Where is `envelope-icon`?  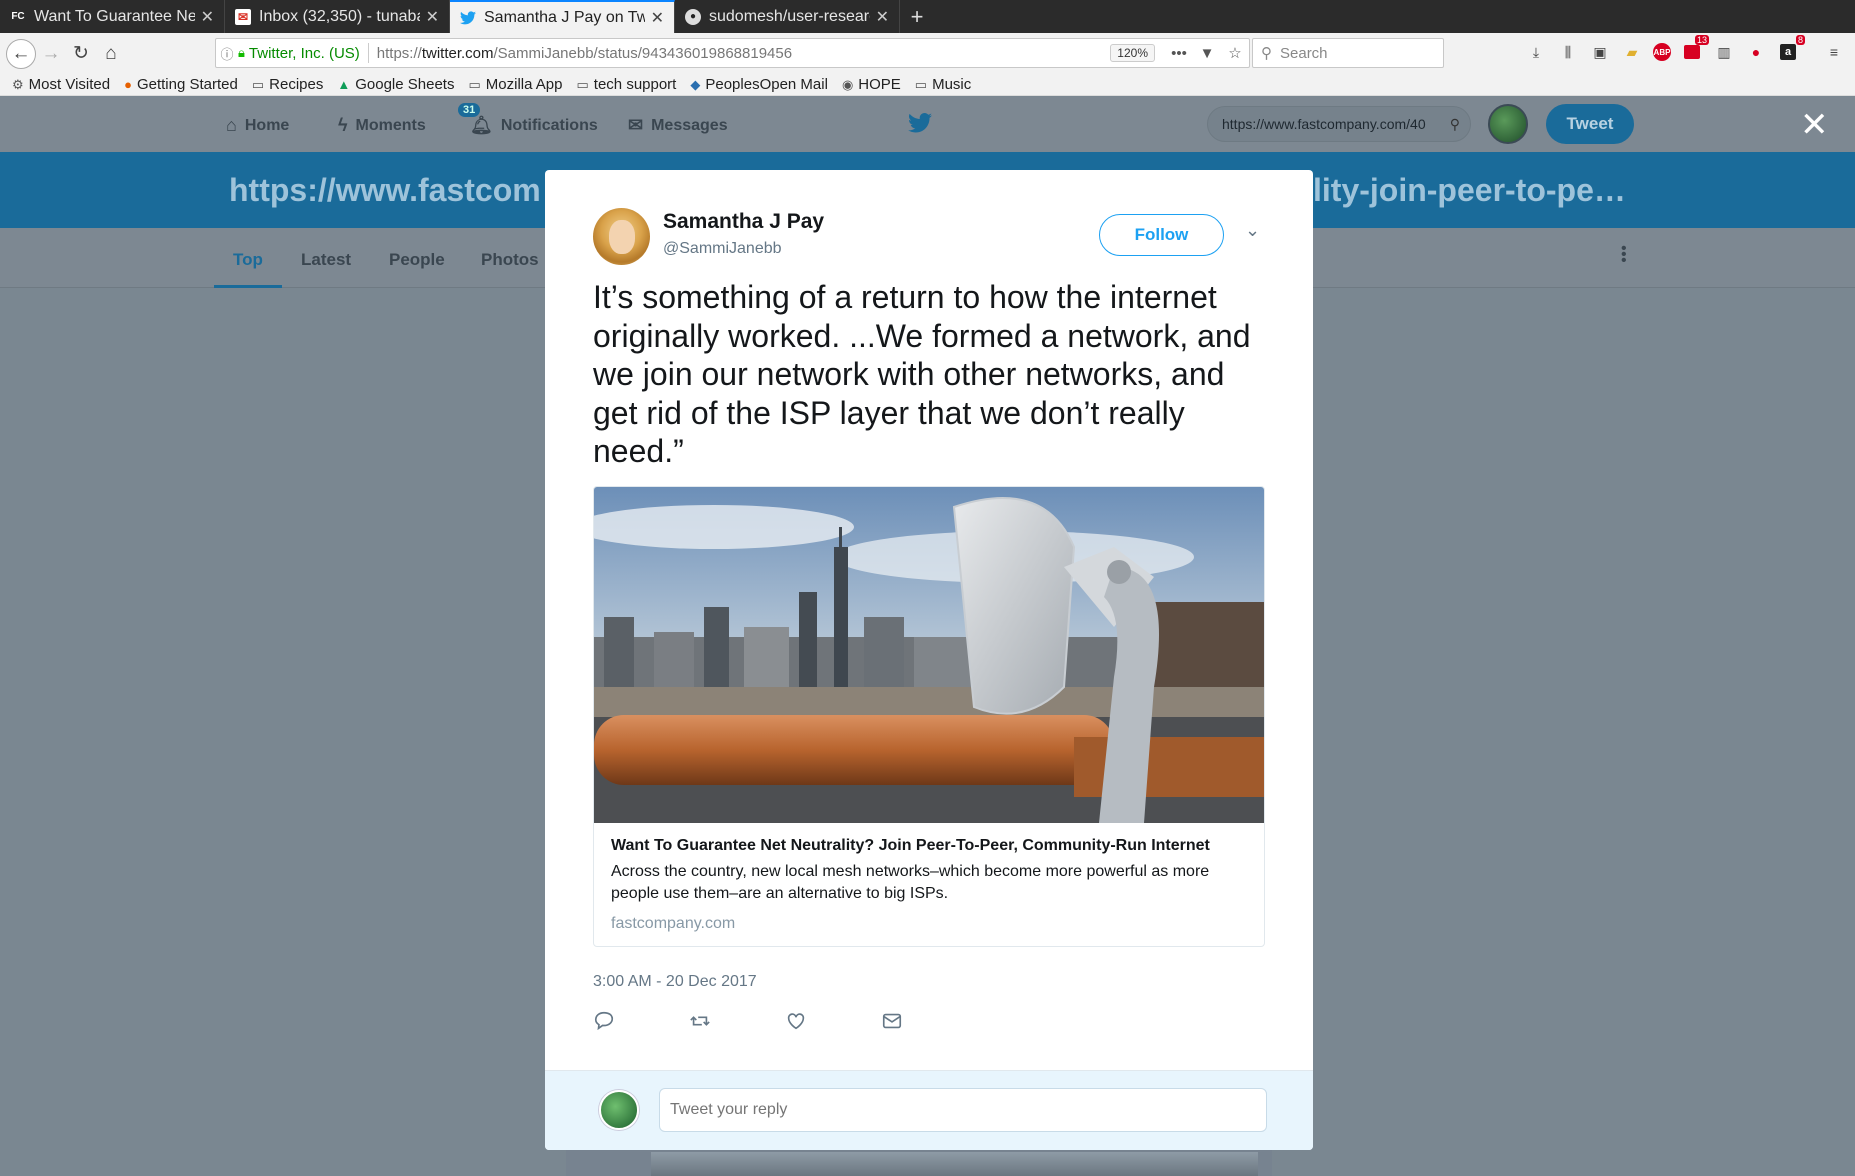 envelope-icon is located at coordinates (892, 1021).